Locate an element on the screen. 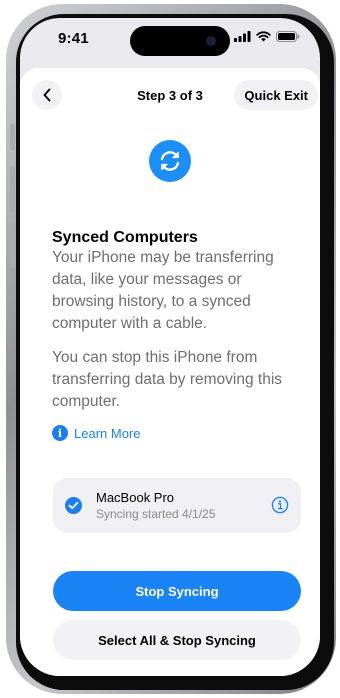 This screenshot has height=698, width=340. checkmark-circle-icon is located at coordinates (73, 505).